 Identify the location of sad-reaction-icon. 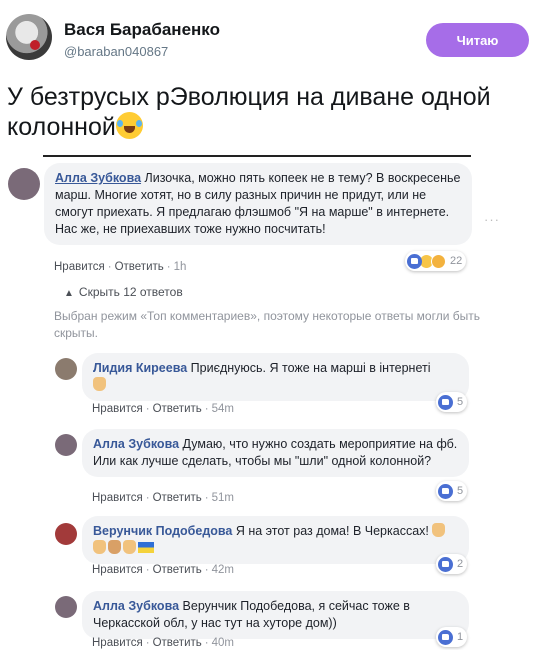
(438, 261).